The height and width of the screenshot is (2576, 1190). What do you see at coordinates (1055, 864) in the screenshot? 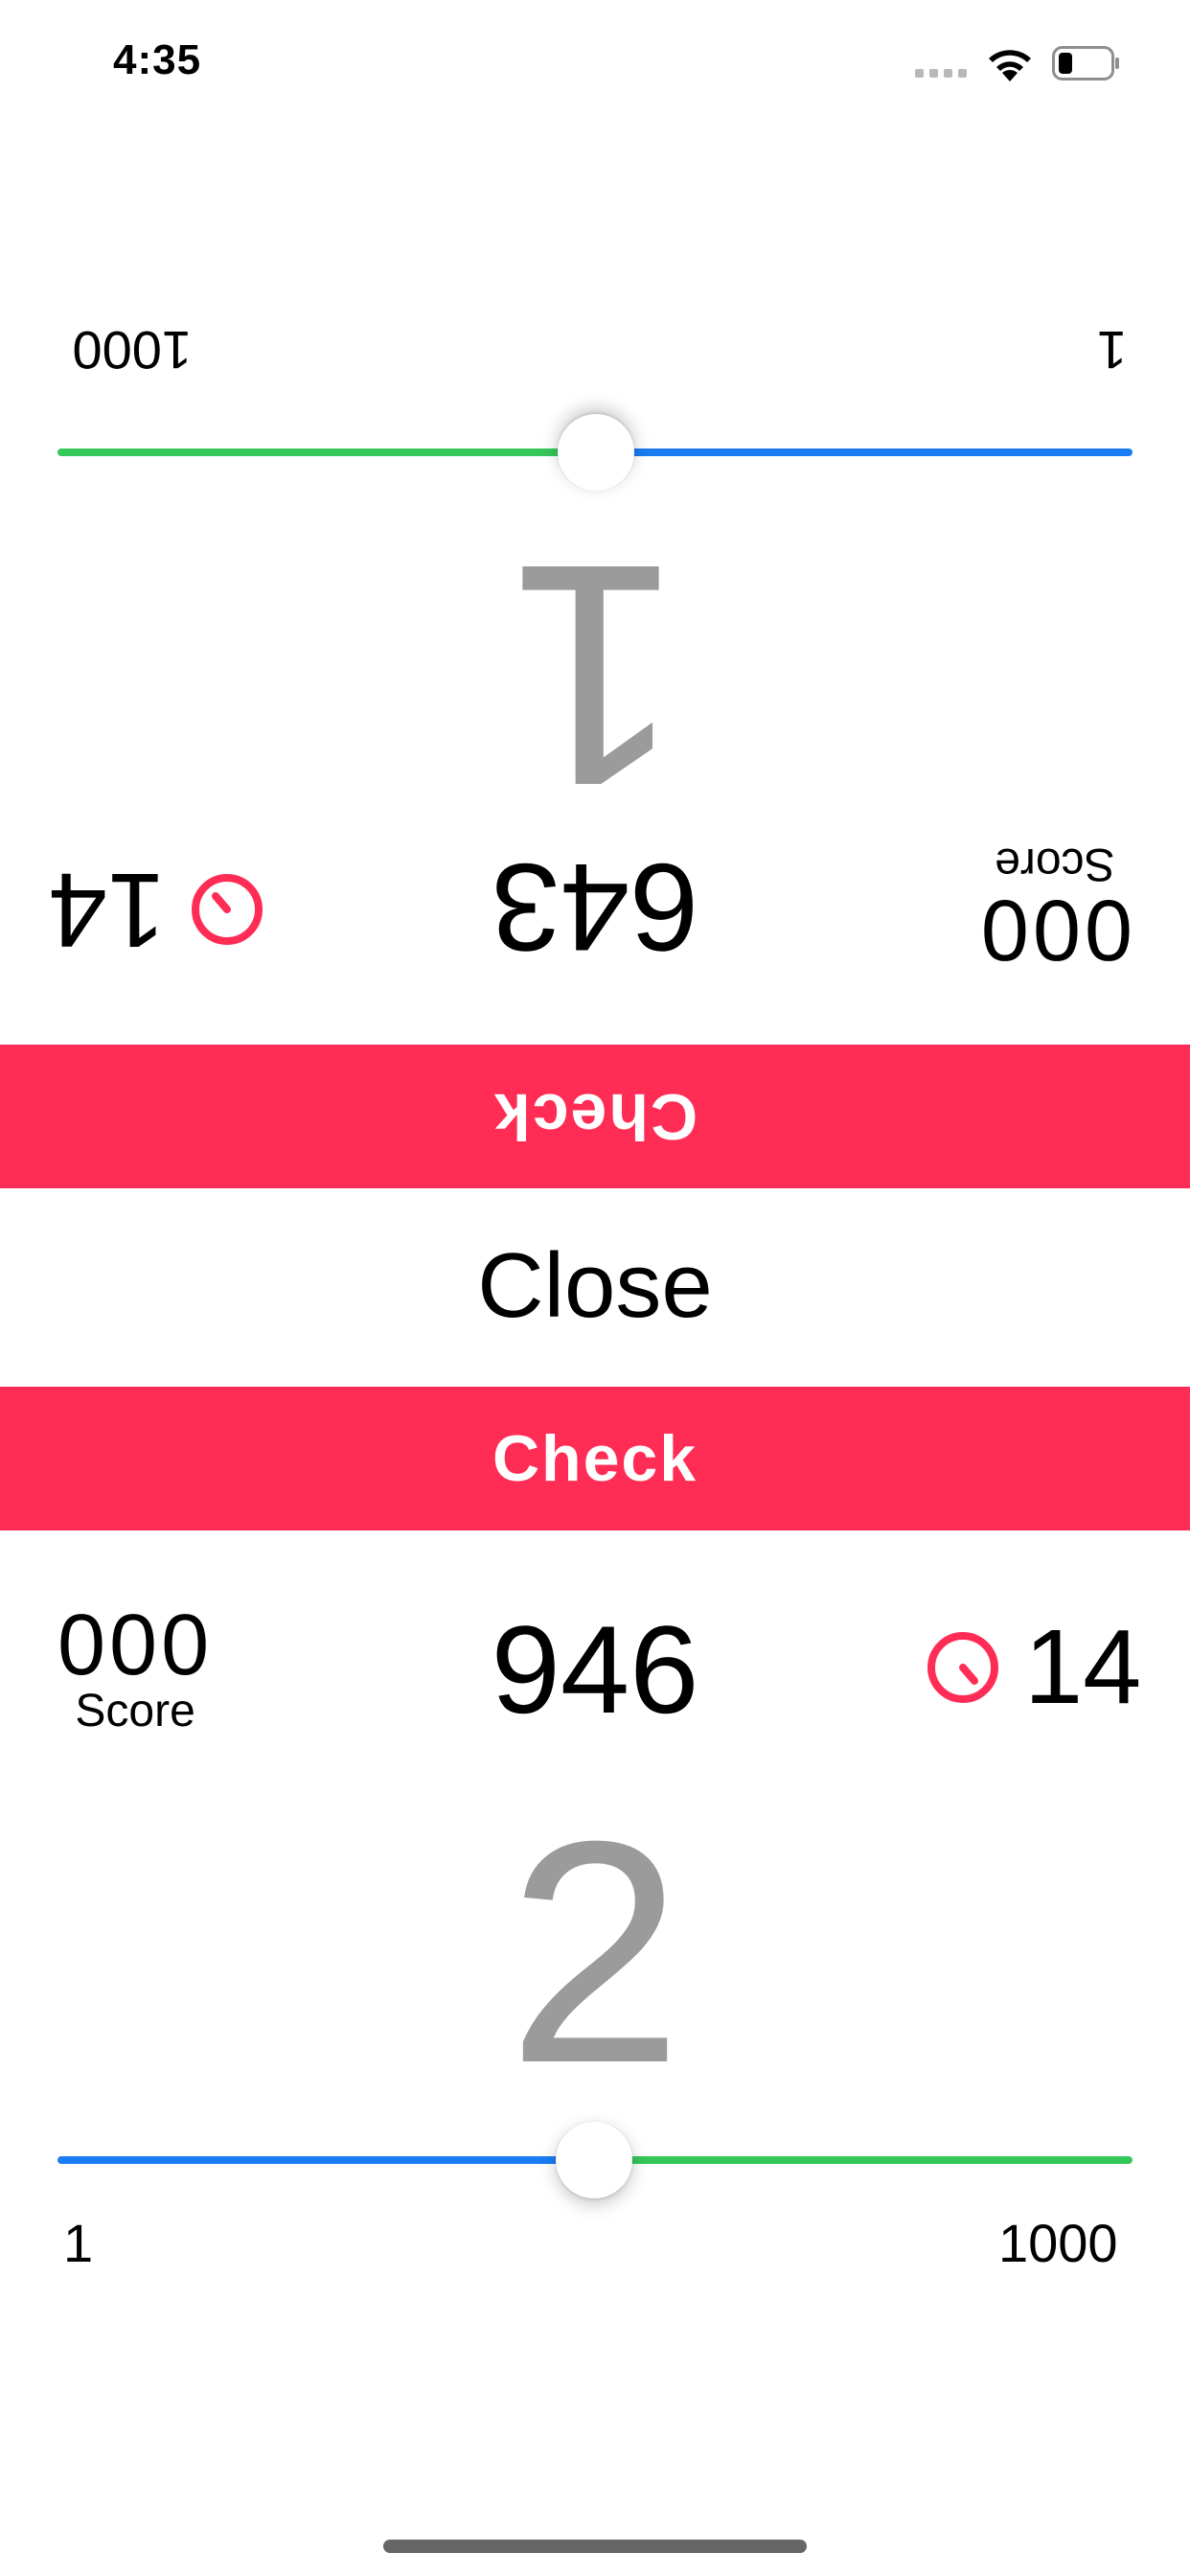
I see `top-score-label: Score` at bounding box center [1055, 864].